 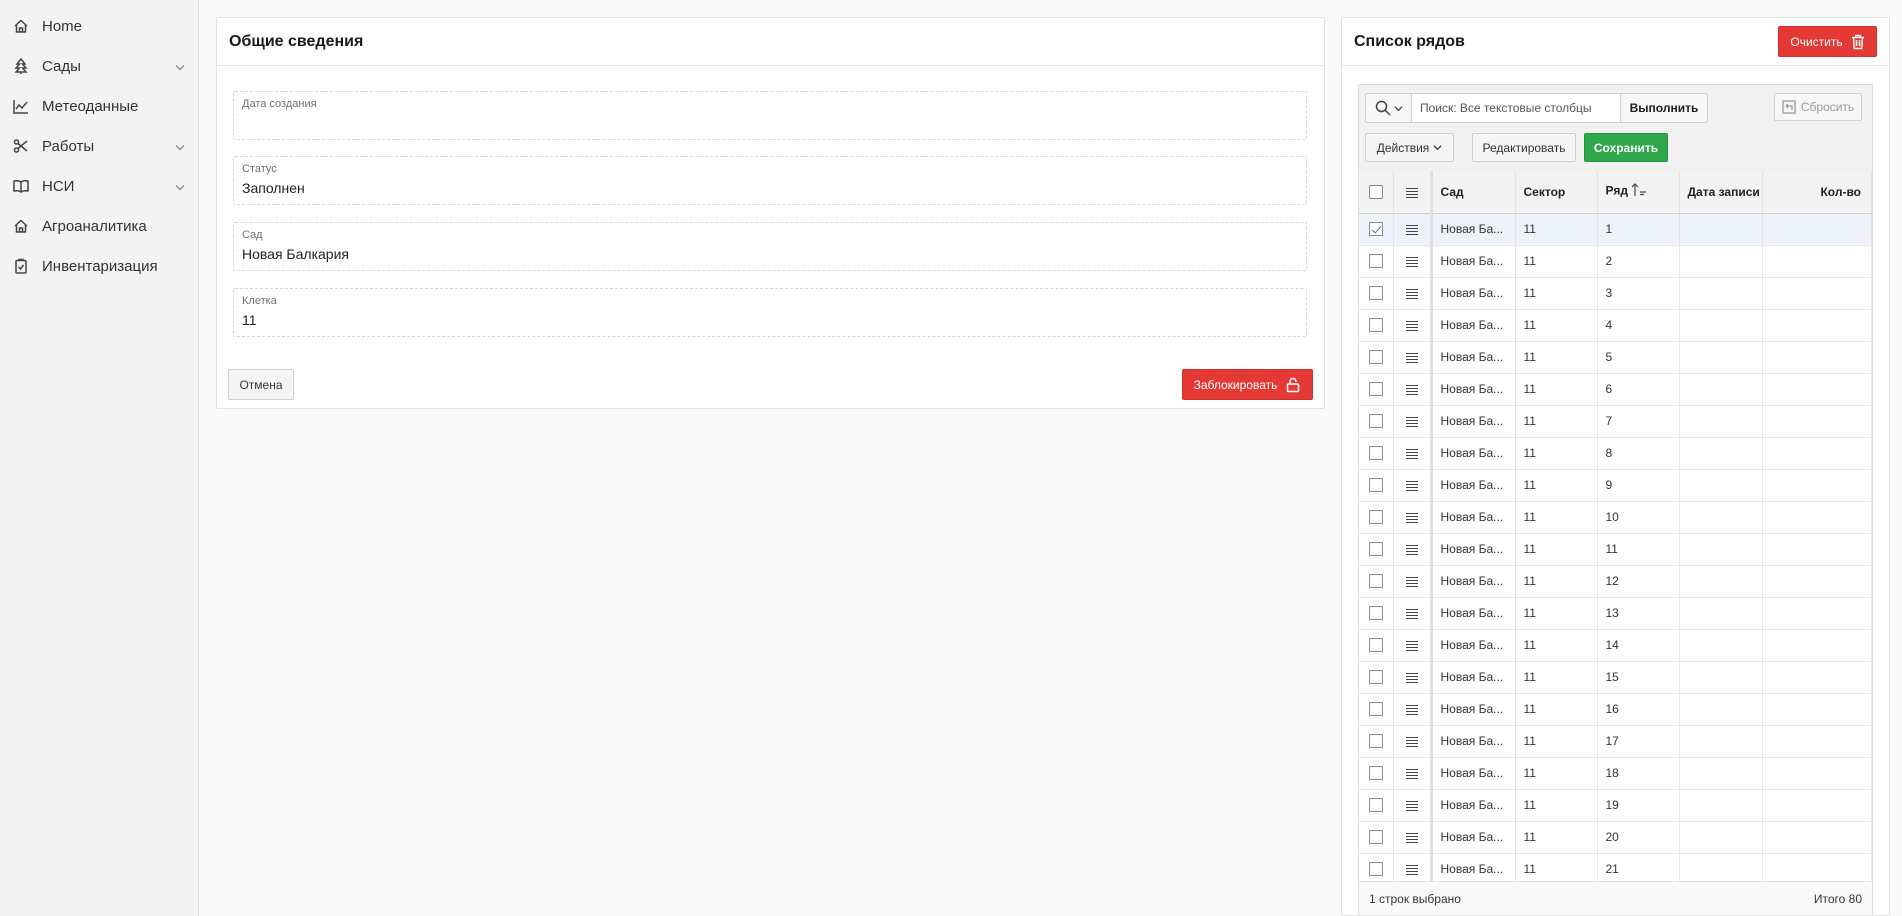 I want to click on table-row: Новая Ба... 11 9, so click(x=1615, y=485).